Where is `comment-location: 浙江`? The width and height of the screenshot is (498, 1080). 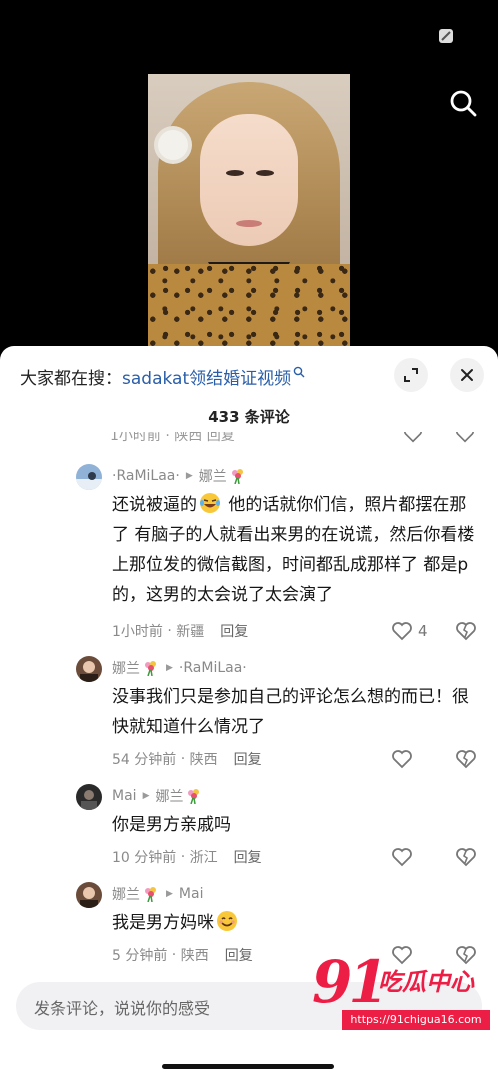
comment-location: 浙江 is located at coordinates (203, 858).